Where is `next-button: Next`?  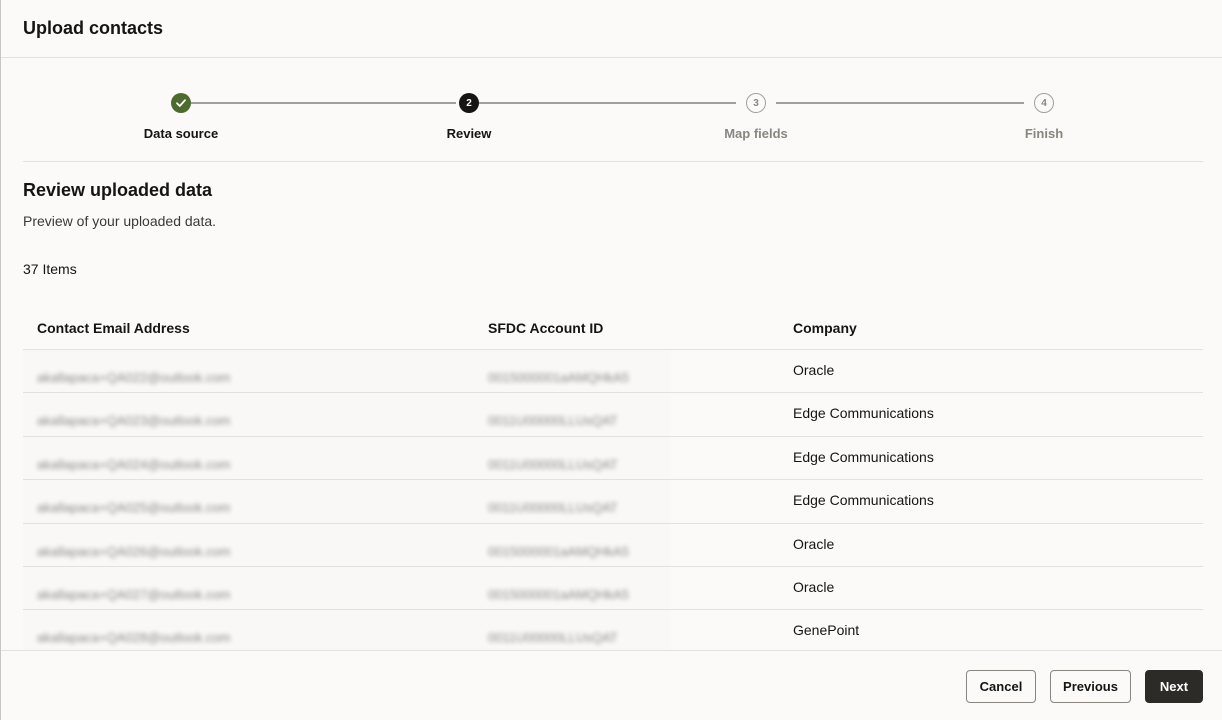
next-button: Next is located at coordinates (1174, 686).